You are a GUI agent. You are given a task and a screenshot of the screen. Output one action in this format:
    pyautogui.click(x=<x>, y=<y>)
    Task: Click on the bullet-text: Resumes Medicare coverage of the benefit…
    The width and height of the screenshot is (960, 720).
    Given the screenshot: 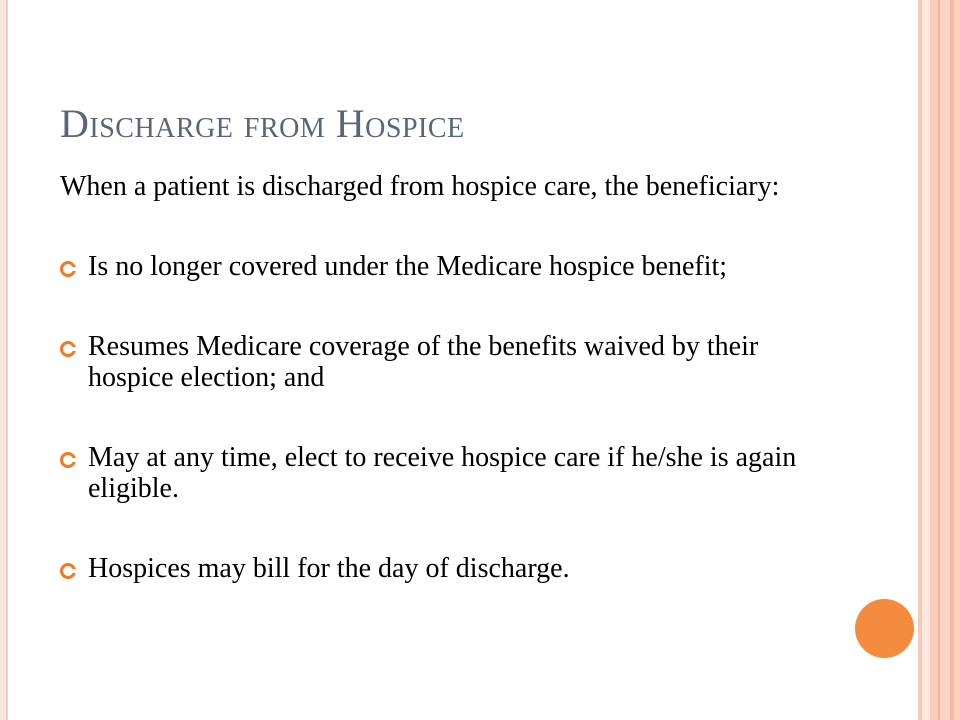 What is the action you would take?
    pyautogui.click(x=423, y=362)
    